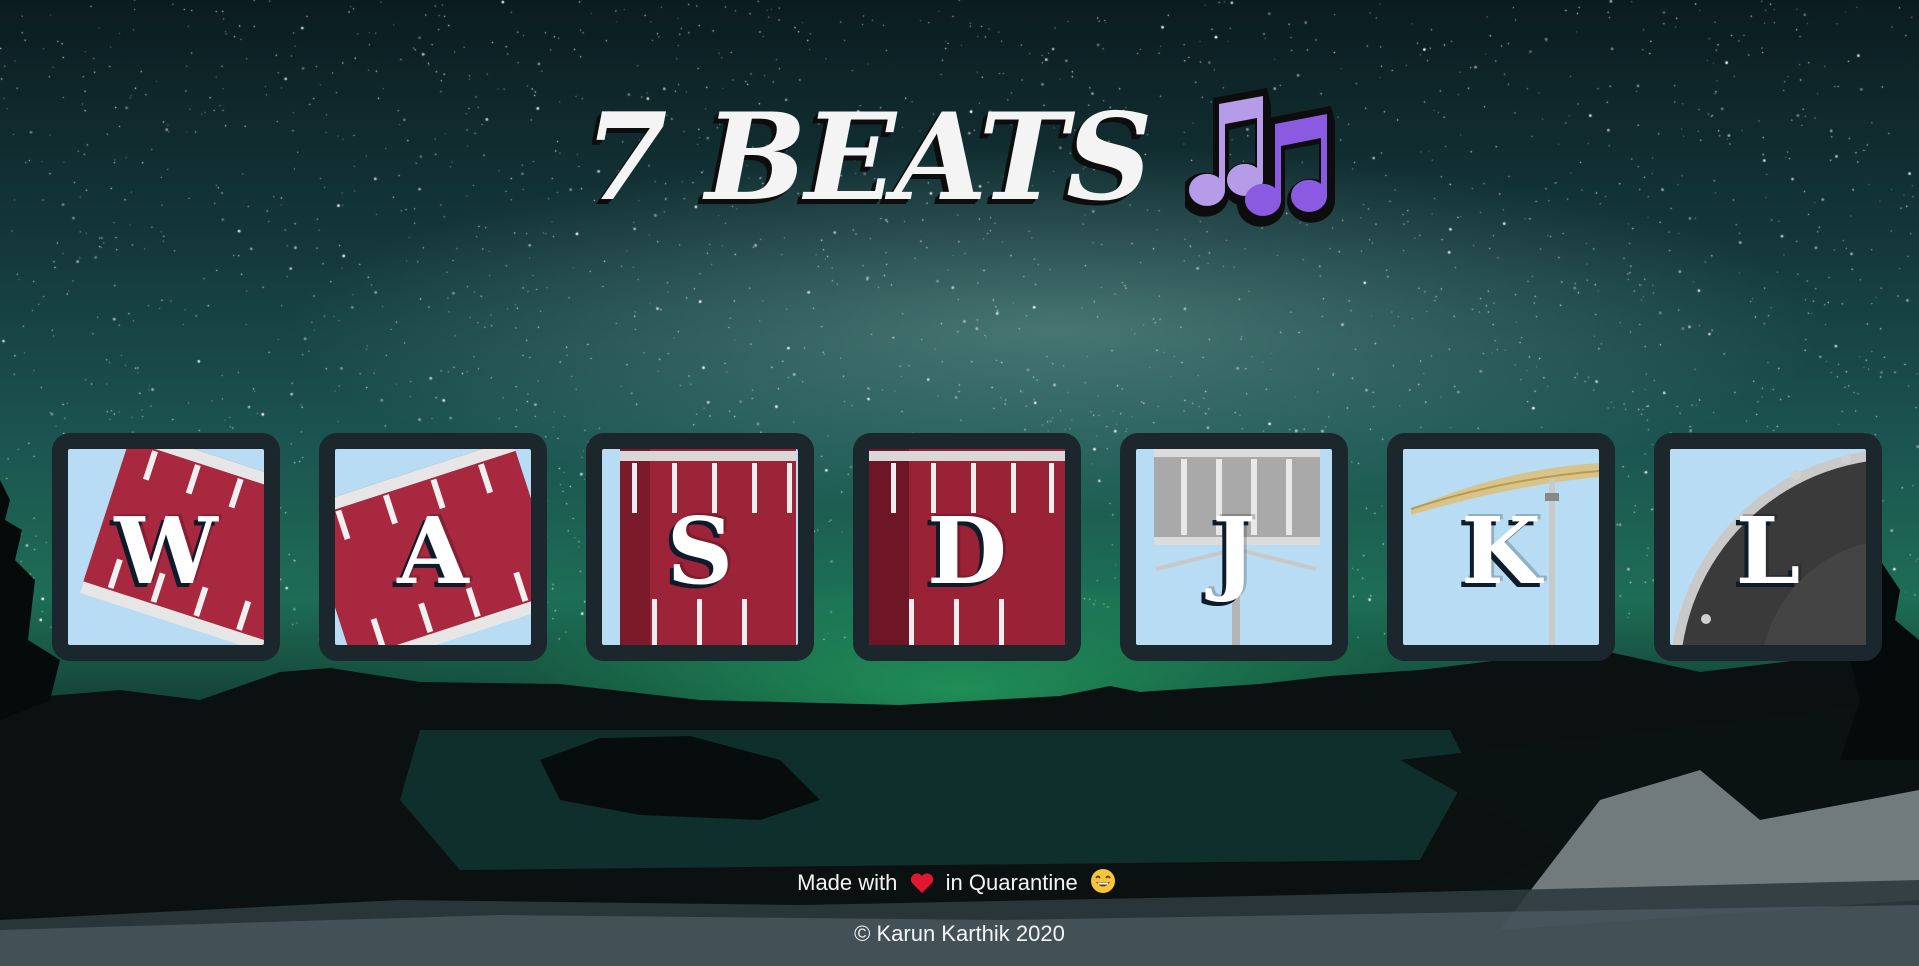 The height and width of the screenshot is (966, 1919). What do you see at coordinates (700, 551) in the screenshot?
I see `key-letter: S` at bounding box center [700, 551].